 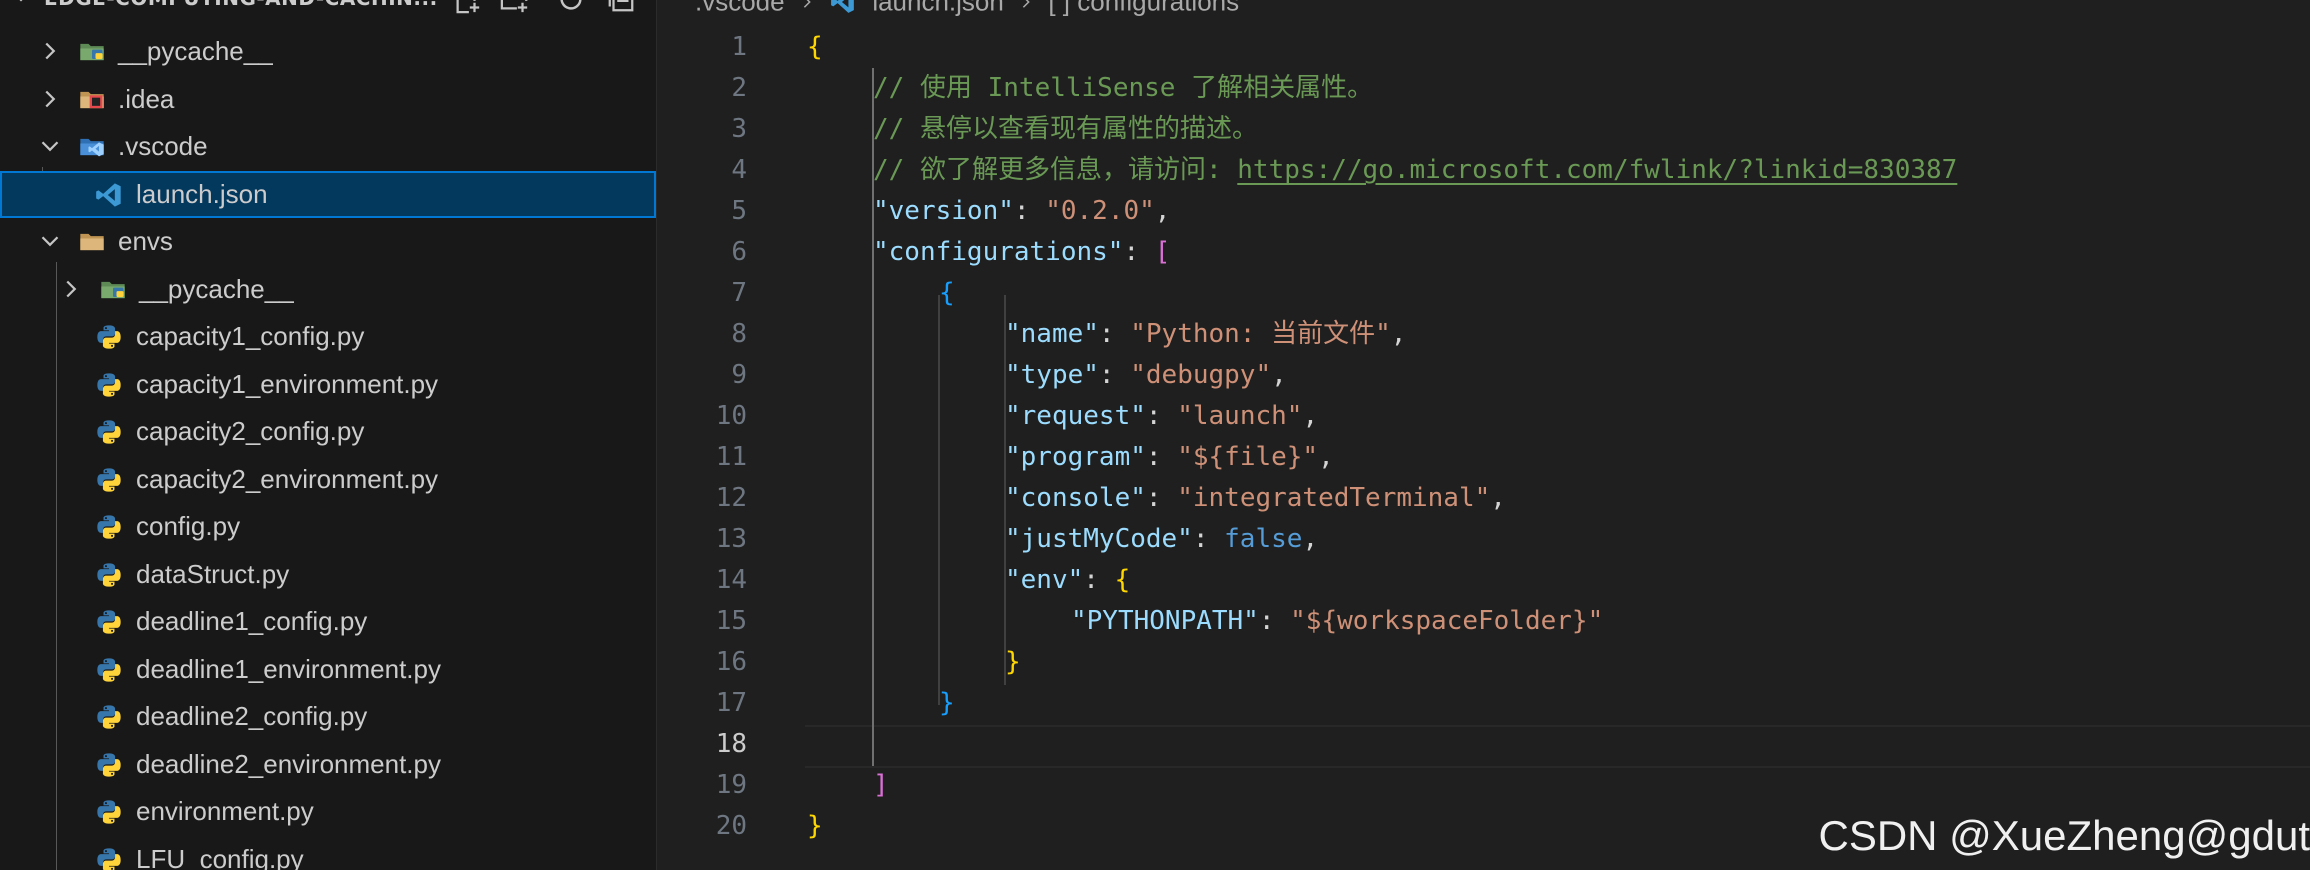 I want to click on idea-folder-icon, so click(x=91, y=100).